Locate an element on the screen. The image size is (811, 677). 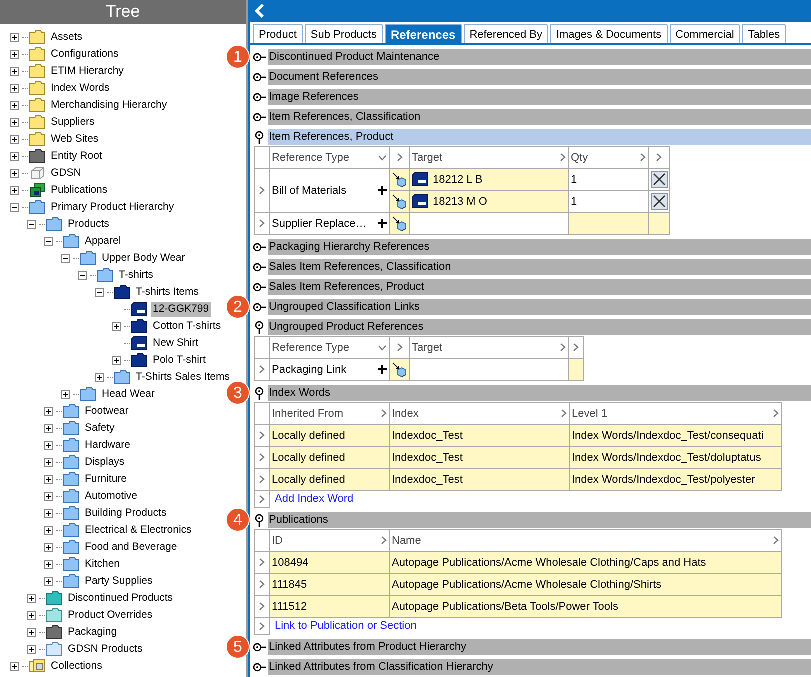
tree-item: Safety is located at coordinates (100, 428).